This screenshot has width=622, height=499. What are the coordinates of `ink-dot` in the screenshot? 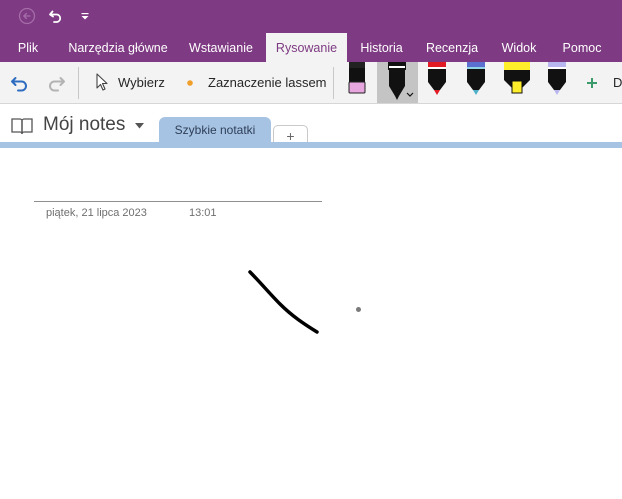 It's located at (358, 309).